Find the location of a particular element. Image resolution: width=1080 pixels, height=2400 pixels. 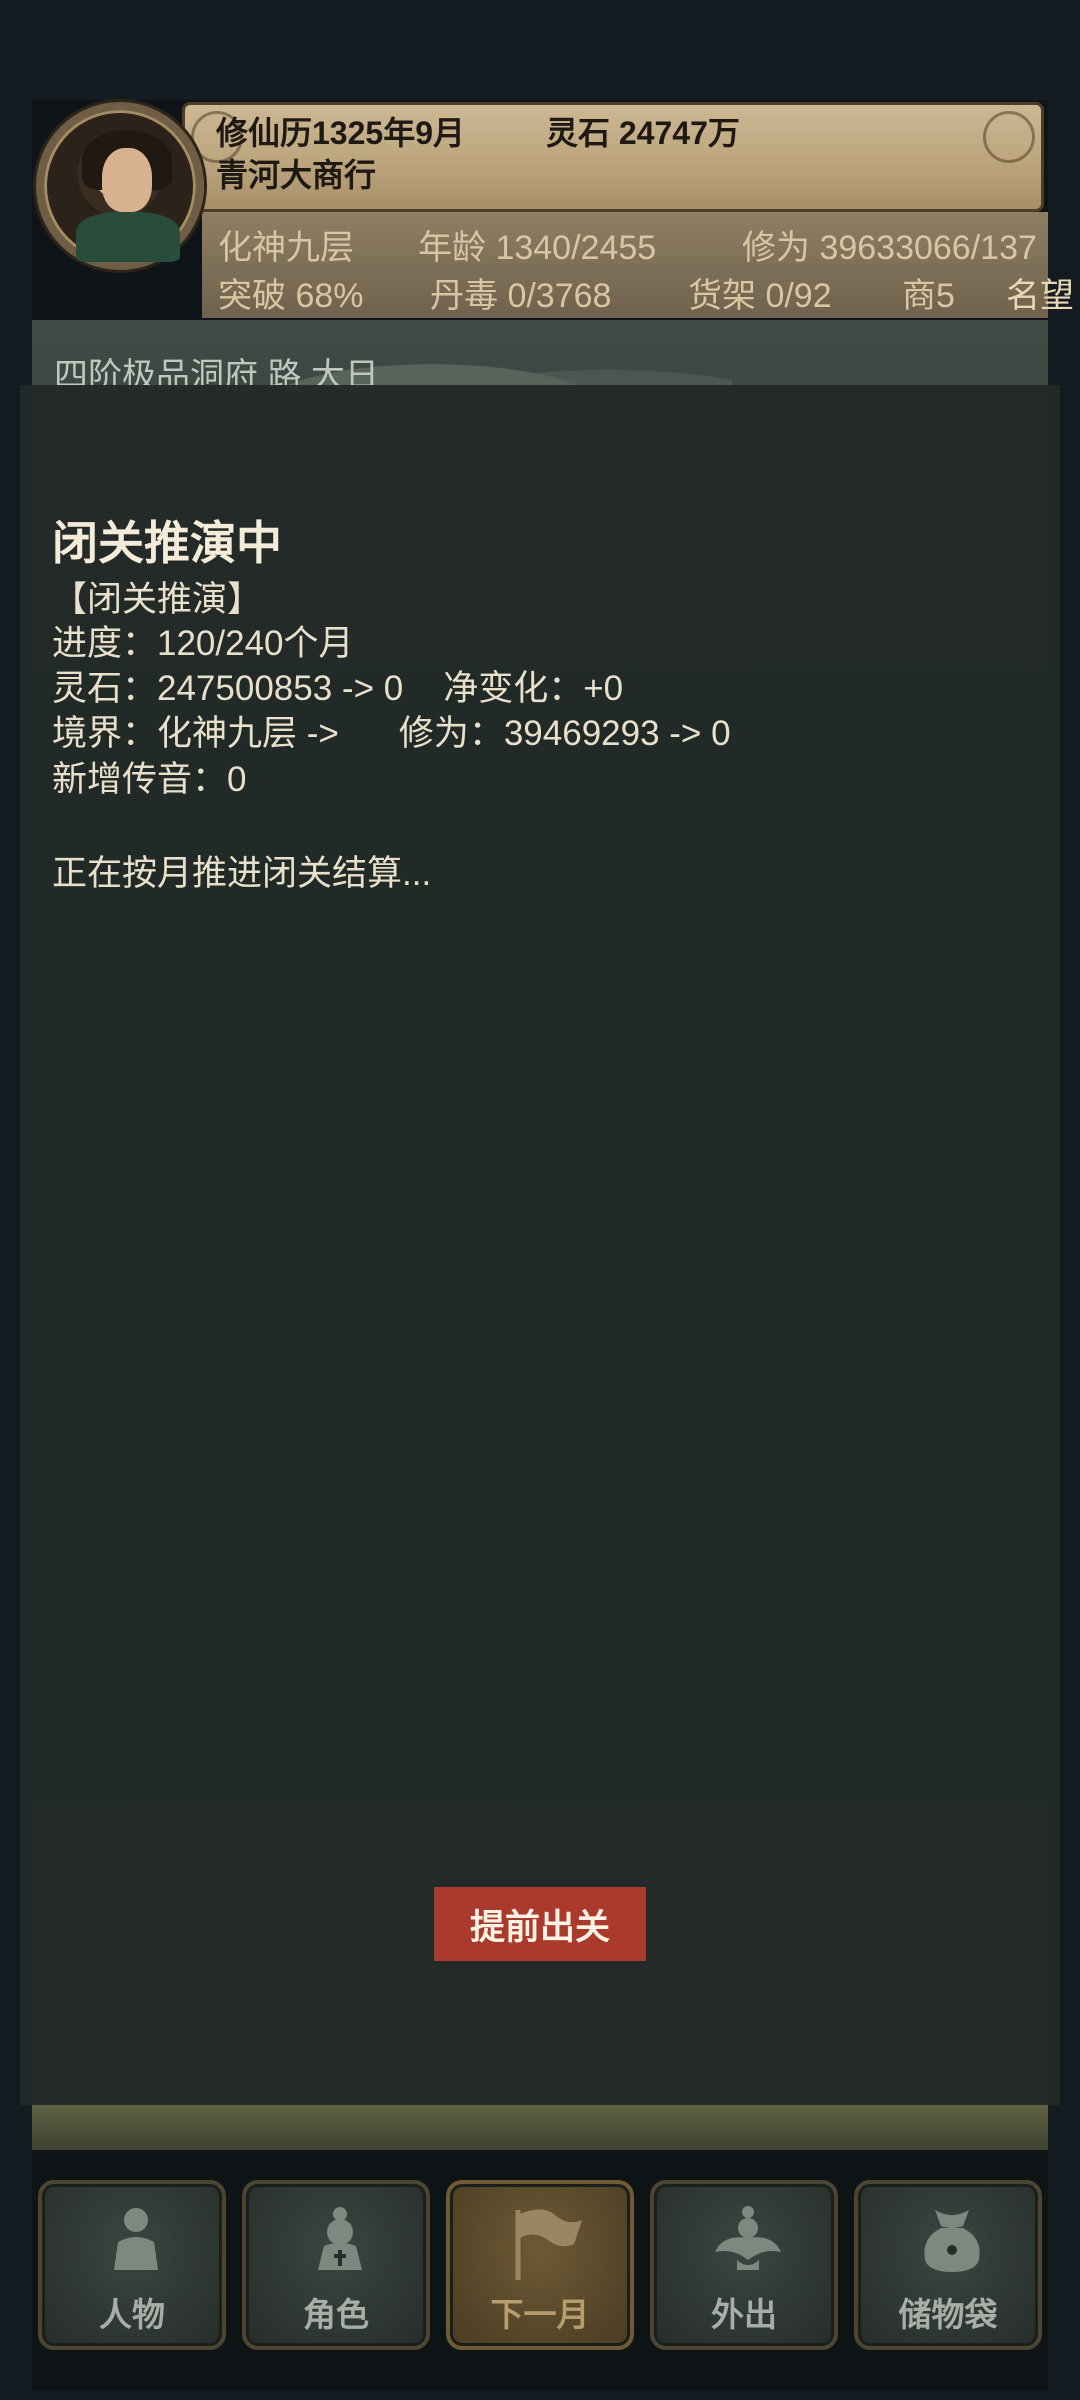

cultivation-change: 修为：39469293 -> 0 is located at coordinates (564, 733).